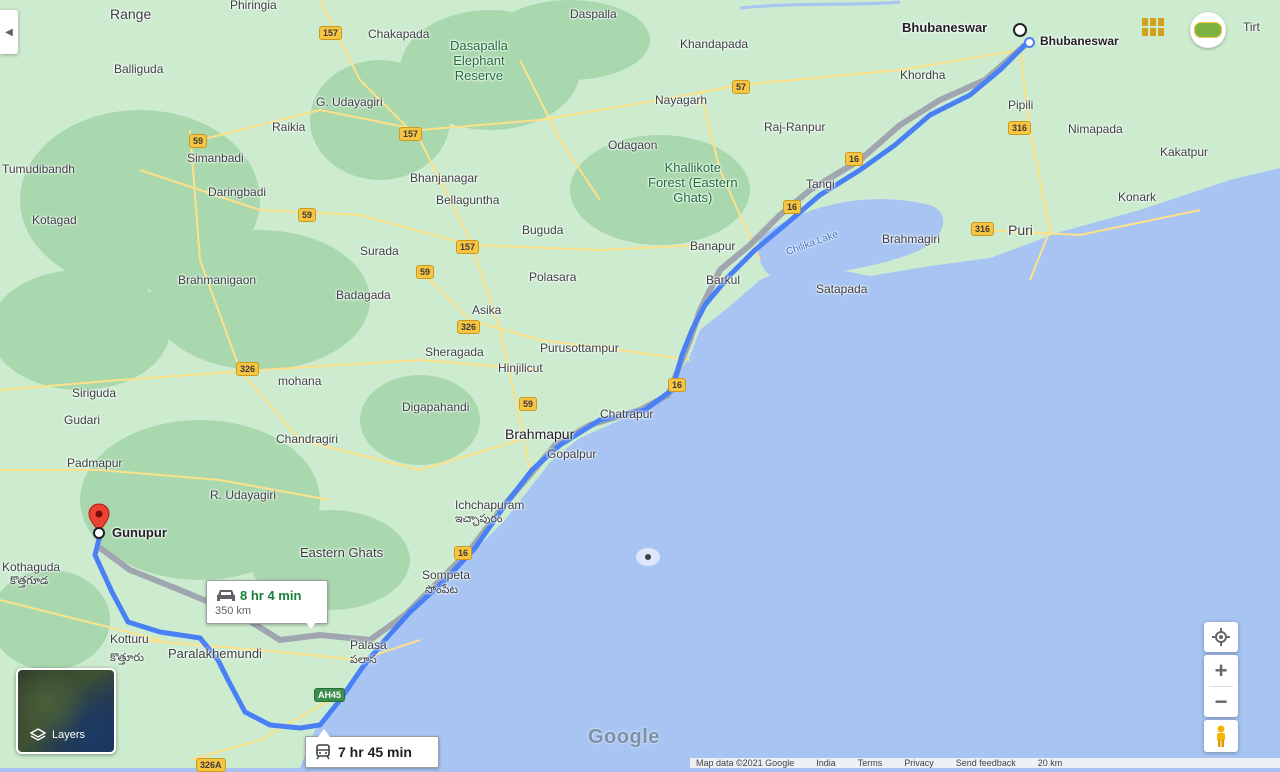 Image resolution: width=1280 pixels, height=772 pixels. What do you see at coordinates (372, 752) in the screenshot?
I see `transit-route-callout: 7 hr 45 min` at bounding box center [372, 752].